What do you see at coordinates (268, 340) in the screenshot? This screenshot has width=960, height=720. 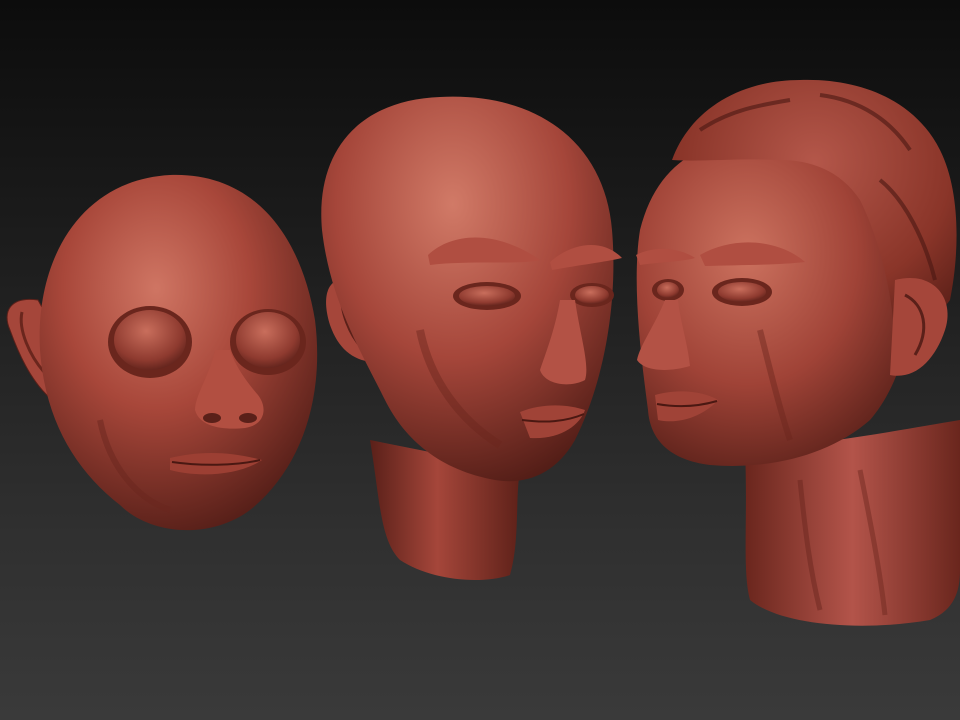 I see `right-eyeball` at bounding box center [268, 340].